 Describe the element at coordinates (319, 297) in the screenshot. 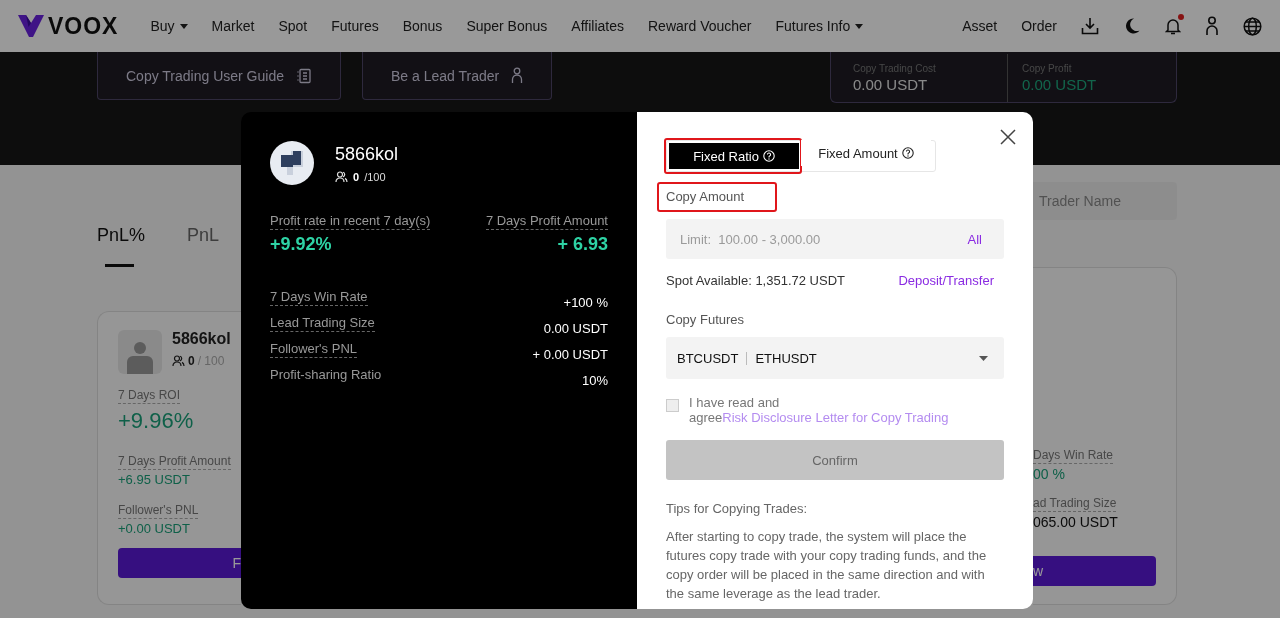

I see `stat-label: 7 Days Win Rate` at that location.